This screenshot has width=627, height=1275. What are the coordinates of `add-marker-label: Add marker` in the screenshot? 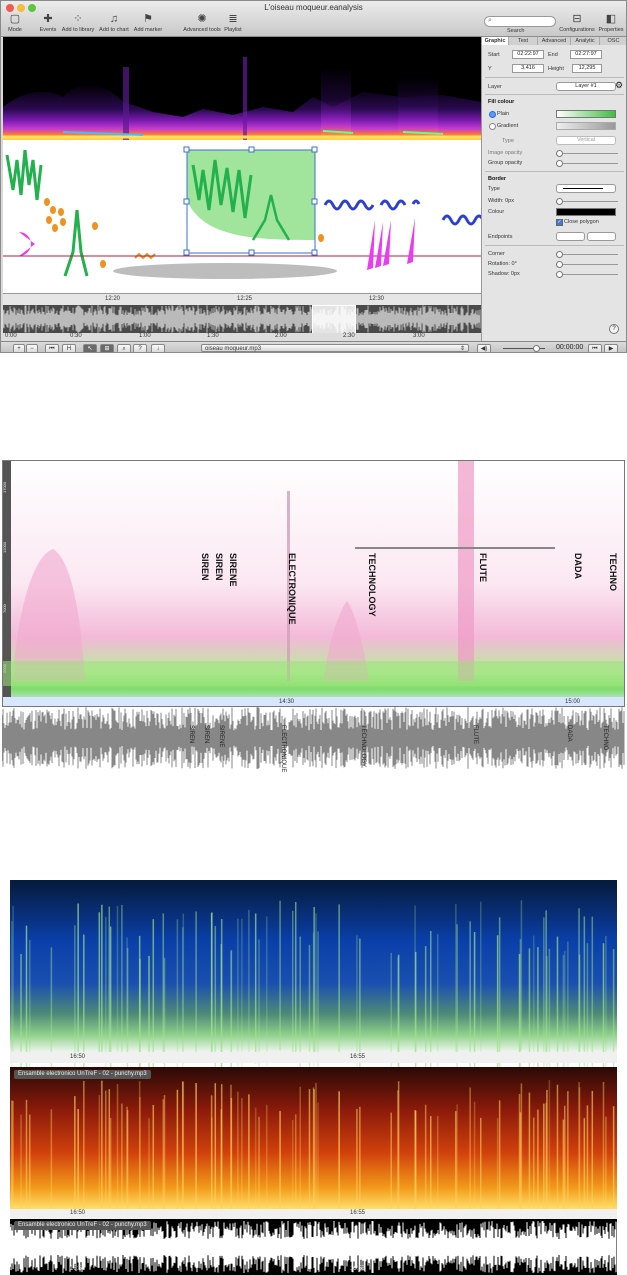 It's located at (148, 30).